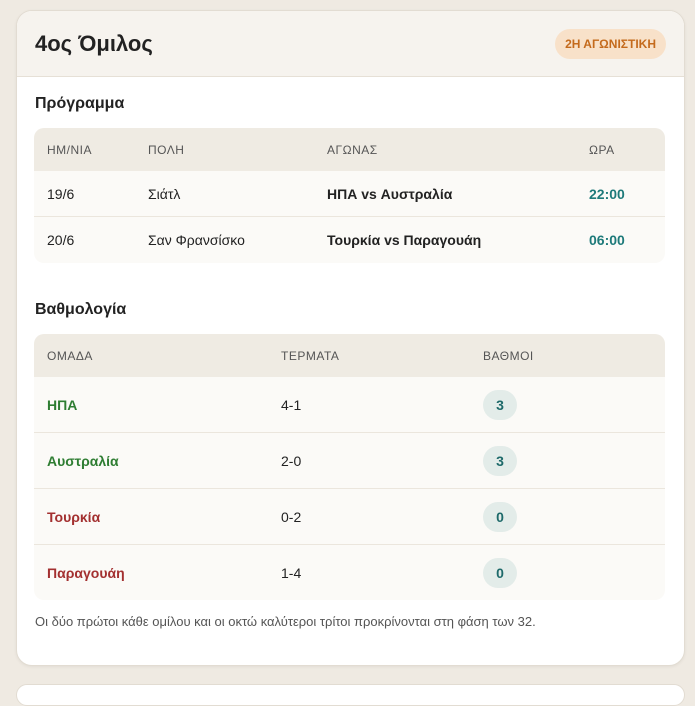  What do you see at coordinates (349, 355) in the screenshot?
I see `standings-header-row: ΟΜΑΔΑ ΤΕΡΜΑΤΑ ΒΑΘΜΟΙ` at bounding box center [349, 355].